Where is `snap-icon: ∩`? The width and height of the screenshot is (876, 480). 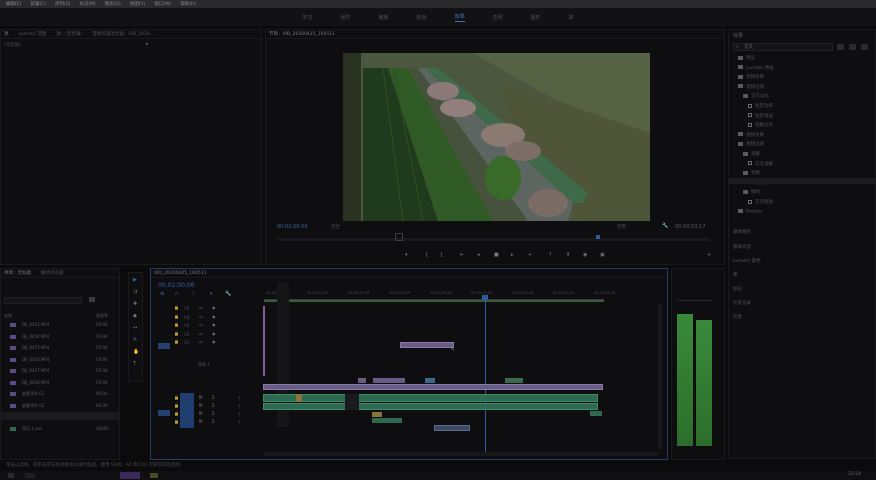 snap-icon: ∩ is located at coordinates (177, 294).